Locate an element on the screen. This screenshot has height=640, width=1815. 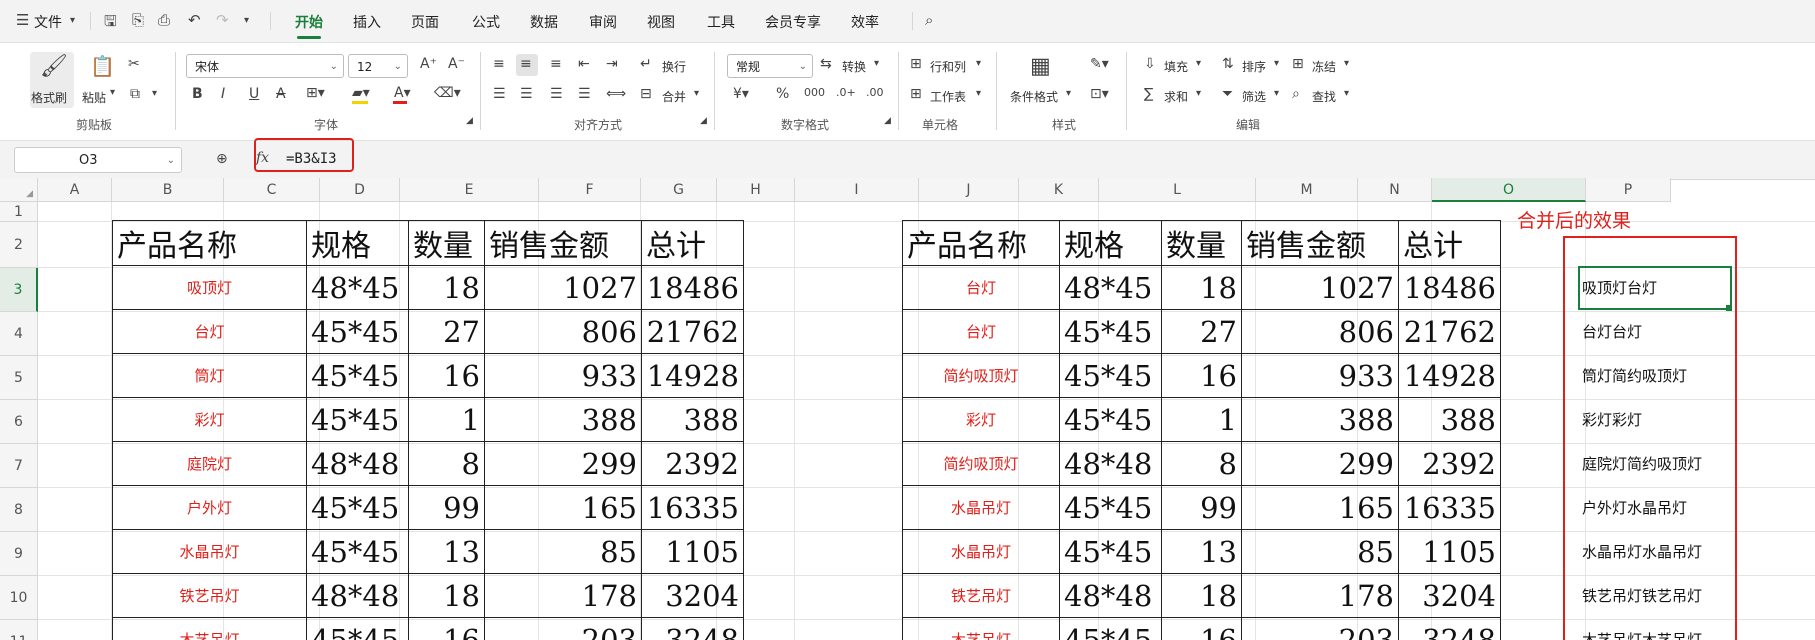
row-header-10: 10 is located at coordinates (19, 598).